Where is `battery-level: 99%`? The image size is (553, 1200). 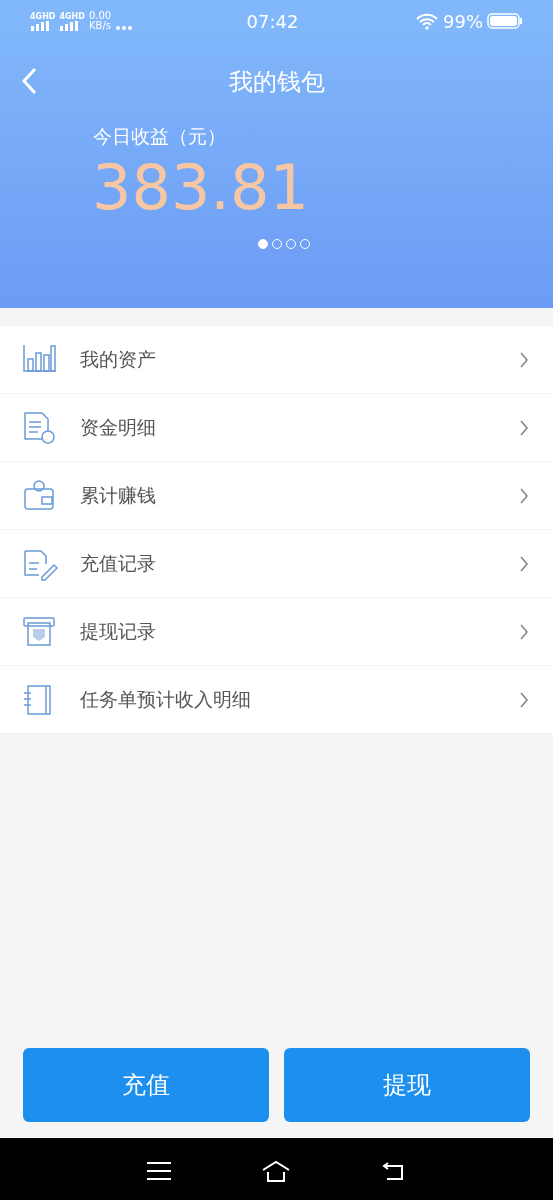 battery-level: 99% is located at coordinates (463, 21).